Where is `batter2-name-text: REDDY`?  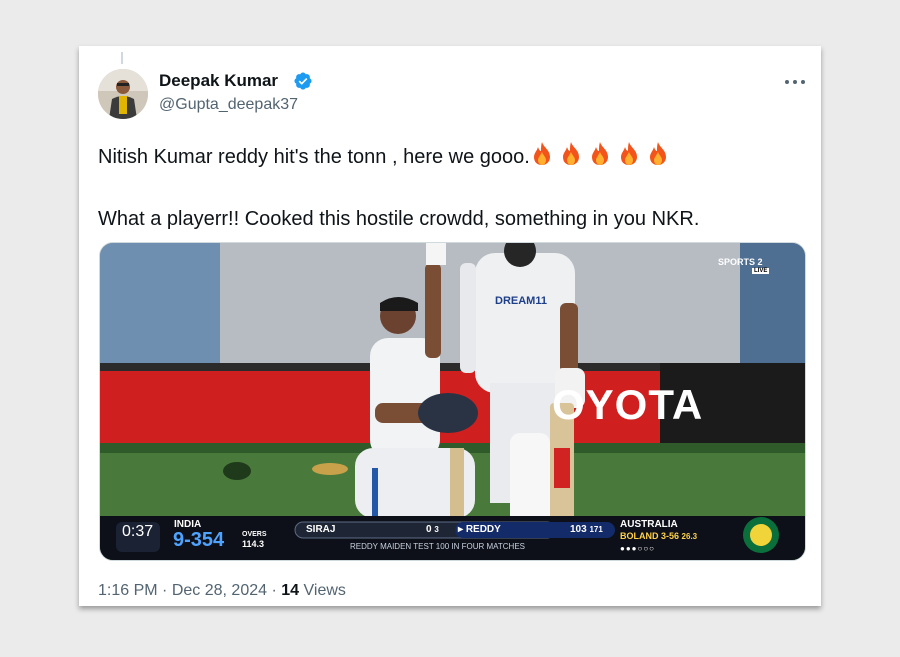
batter2-name-text: REDDY is located at coordinates (483, 529).